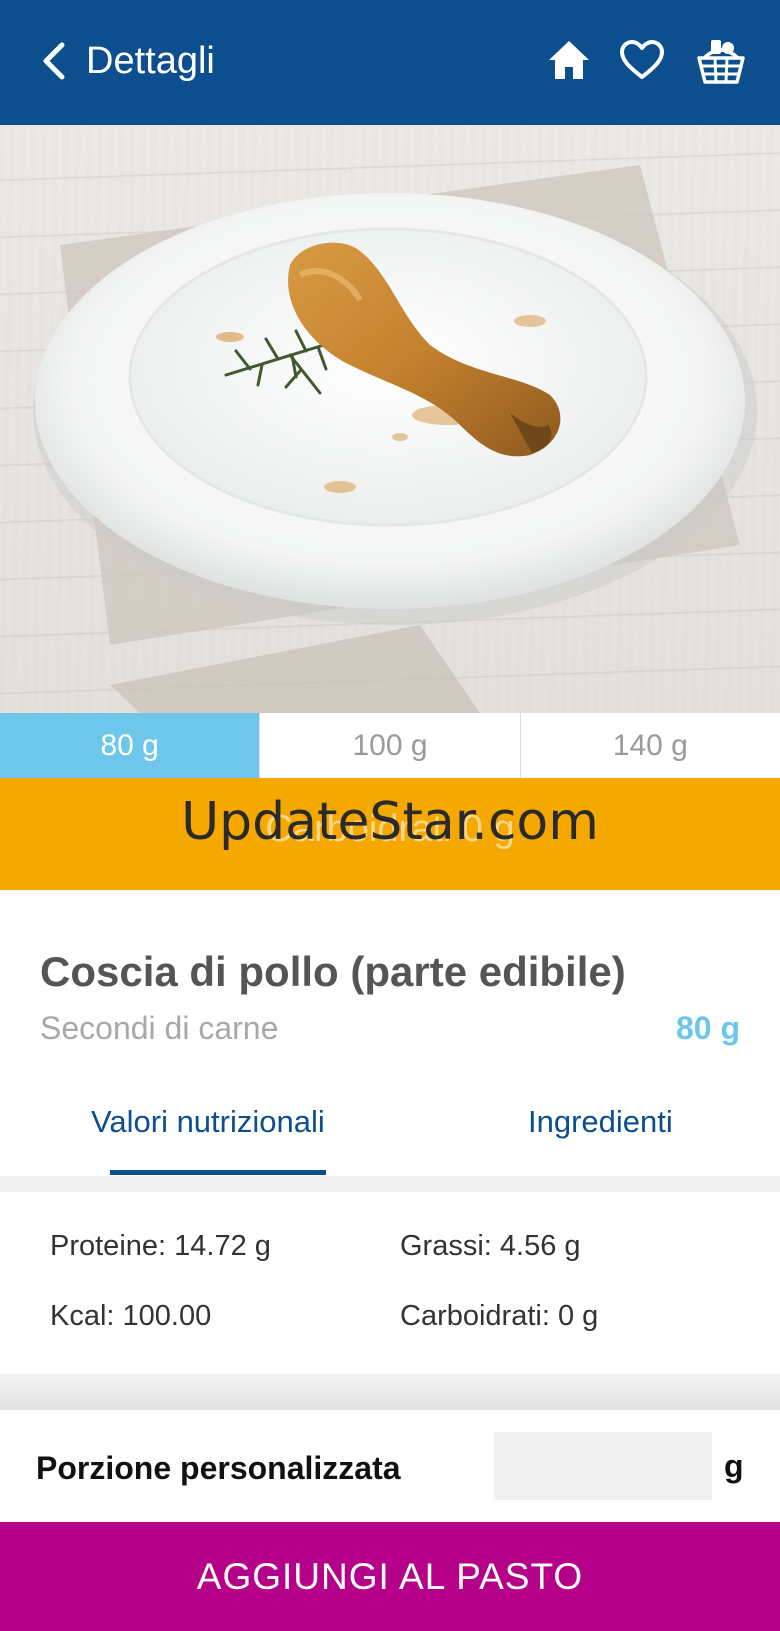 This screenshot has height=1631, width=780. I want to click on food-name: Coscia di pollo (parte edibile), so click(333, 971).